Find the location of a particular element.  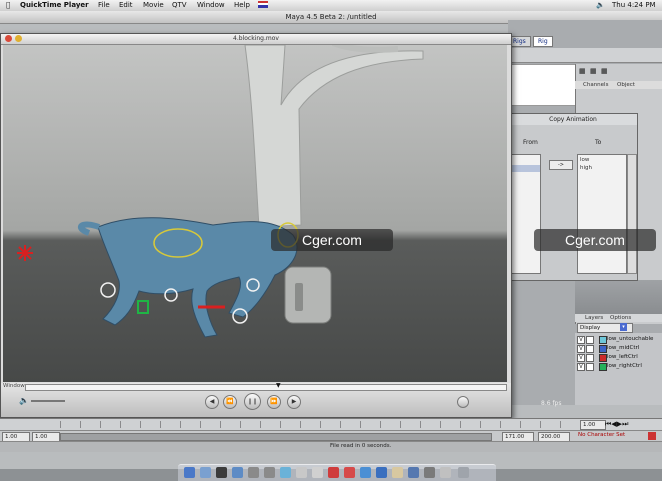

trash-icon is located at coordinates (463, 472).